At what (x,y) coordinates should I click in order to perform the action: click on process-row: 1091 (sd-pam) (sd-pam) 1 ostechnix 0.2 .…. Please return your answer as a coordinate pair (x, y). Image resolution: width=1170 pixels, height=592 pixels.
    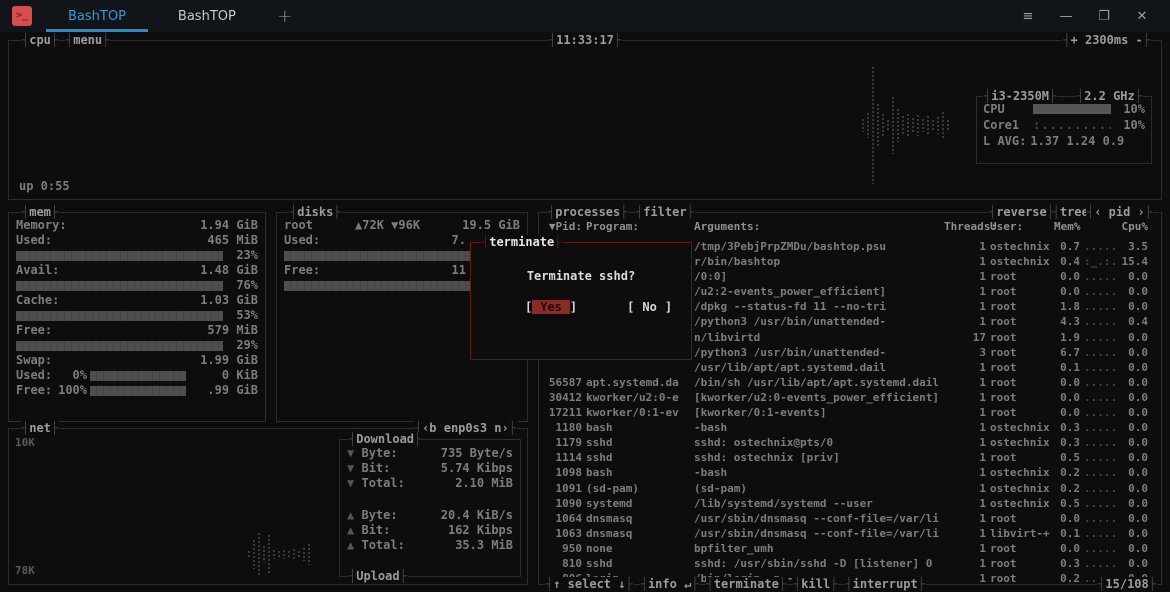
    Looking at the image, I should click on (849, 488).